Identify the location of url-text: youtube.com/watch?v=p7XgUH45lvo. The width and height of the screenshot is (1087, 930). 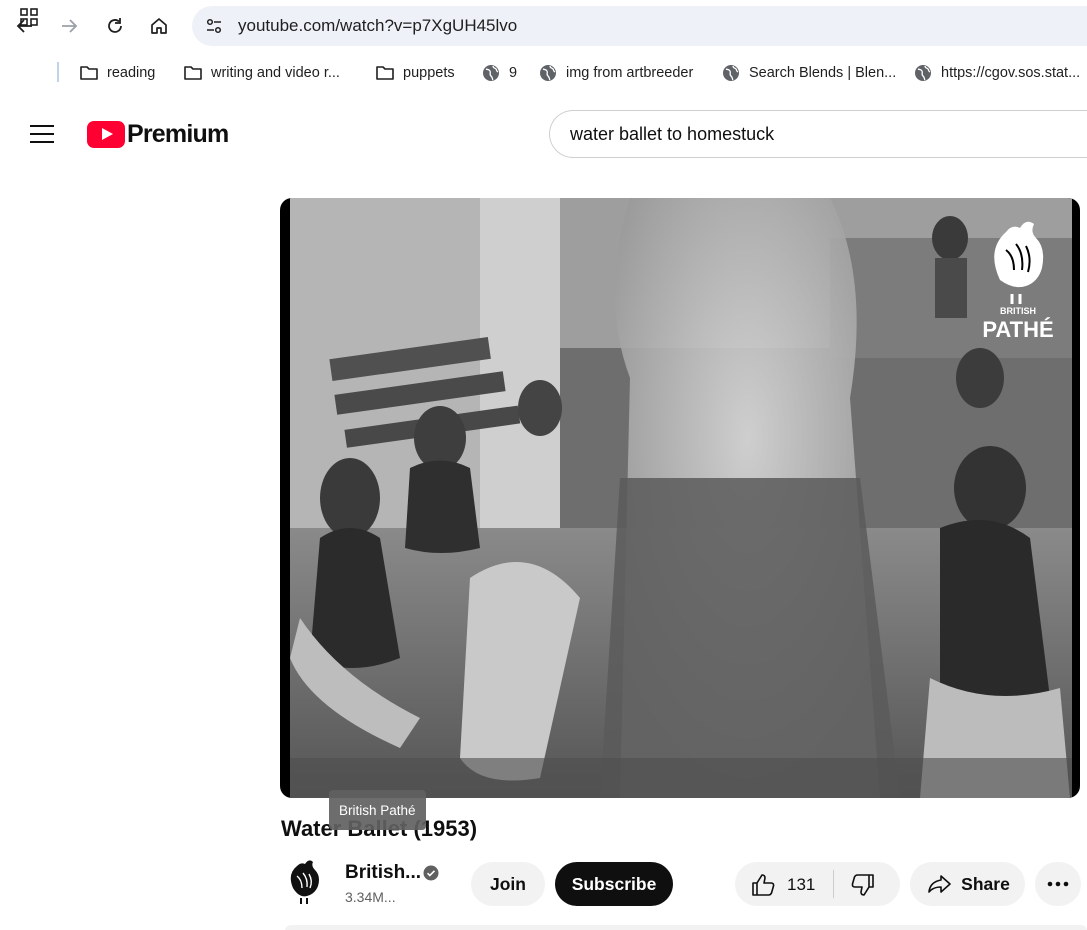
(377, 26).